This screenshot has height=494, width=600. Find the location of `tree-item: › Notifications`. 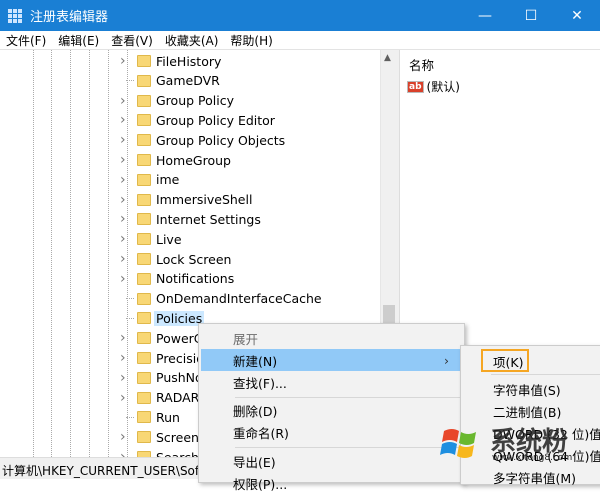

tree-item: › Notifications is located at coordinates (190, 279).